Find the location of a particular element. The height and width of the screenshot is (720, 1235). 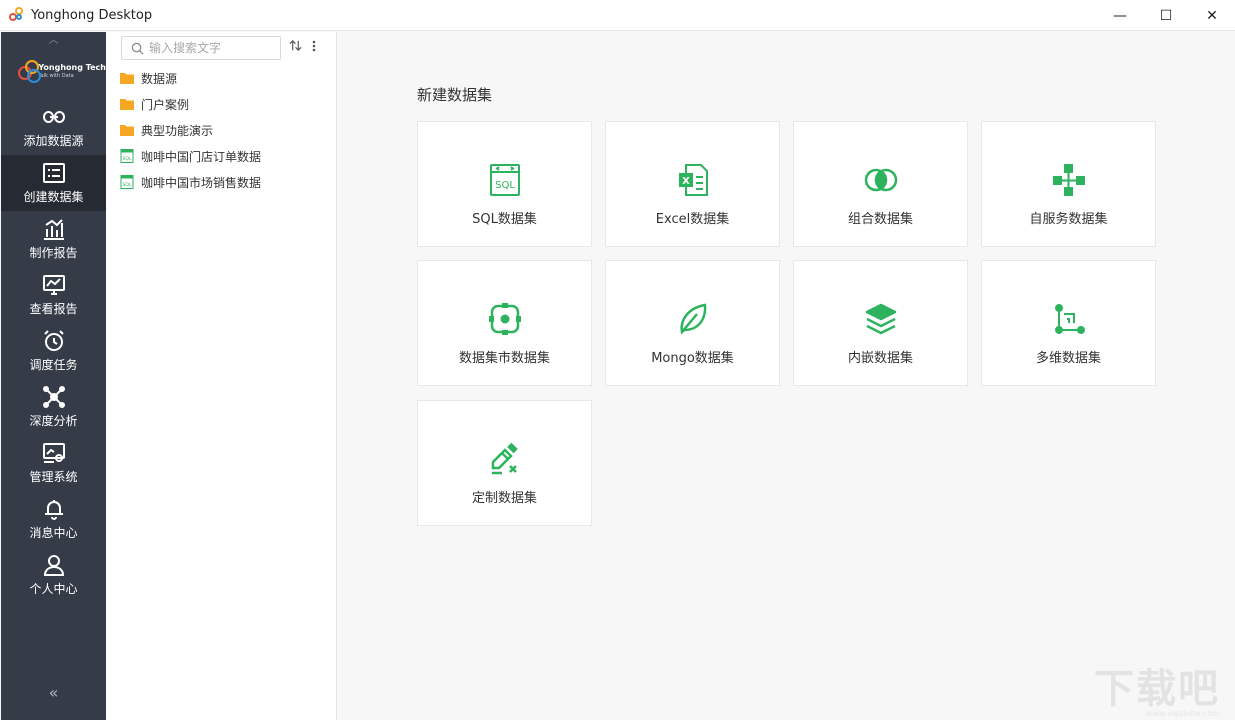

card-multidimensional-dataset: 多维数据集 is located at coordinates (1068, 323).